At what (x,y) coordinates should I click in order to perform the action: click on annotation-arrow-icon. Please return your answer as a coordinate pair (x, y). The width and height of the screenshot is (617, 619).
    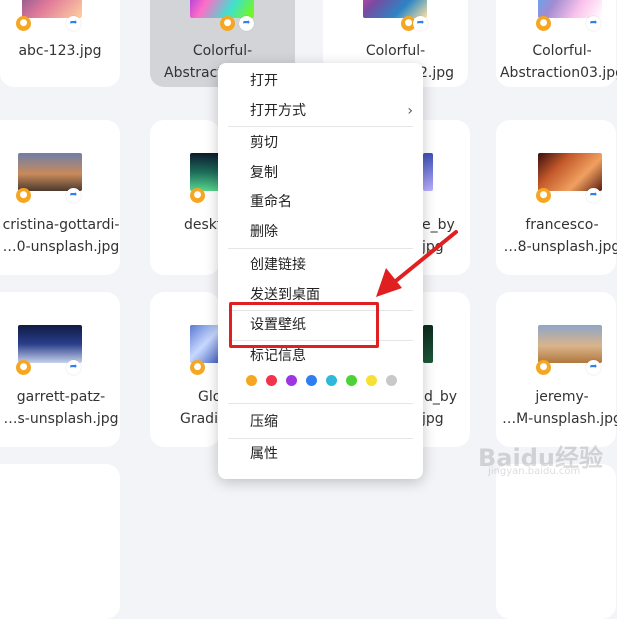
    Looking at the image, I should click on (417, 263).